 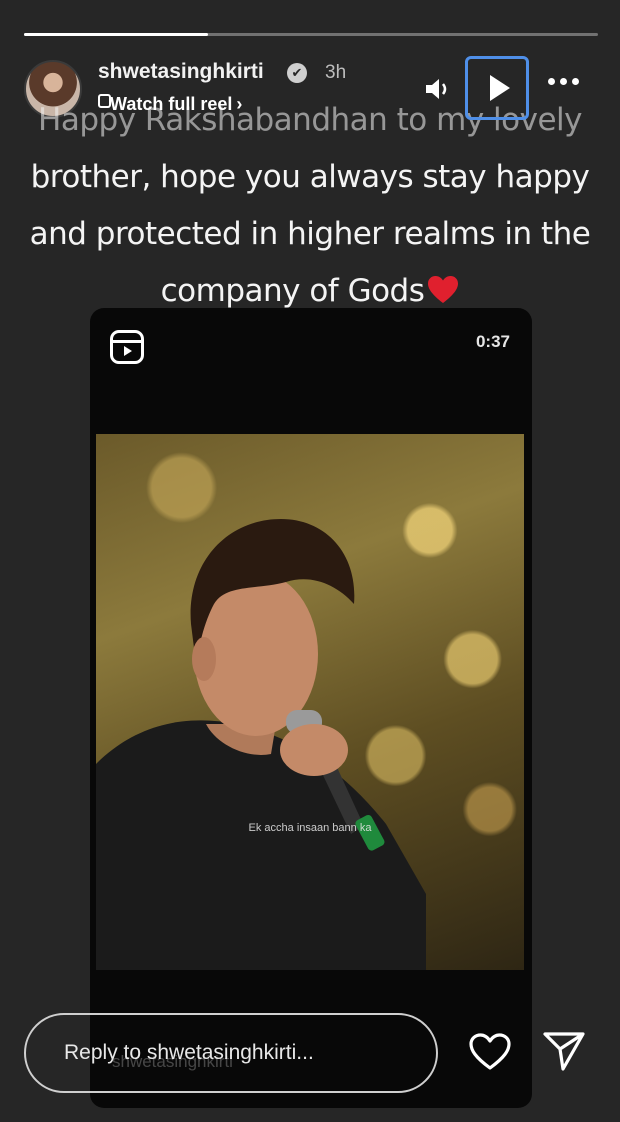 What do you see at coordinates (116, 34) in the screenshot?
I see `story-progress-fill` at bounding box center [116, 34].